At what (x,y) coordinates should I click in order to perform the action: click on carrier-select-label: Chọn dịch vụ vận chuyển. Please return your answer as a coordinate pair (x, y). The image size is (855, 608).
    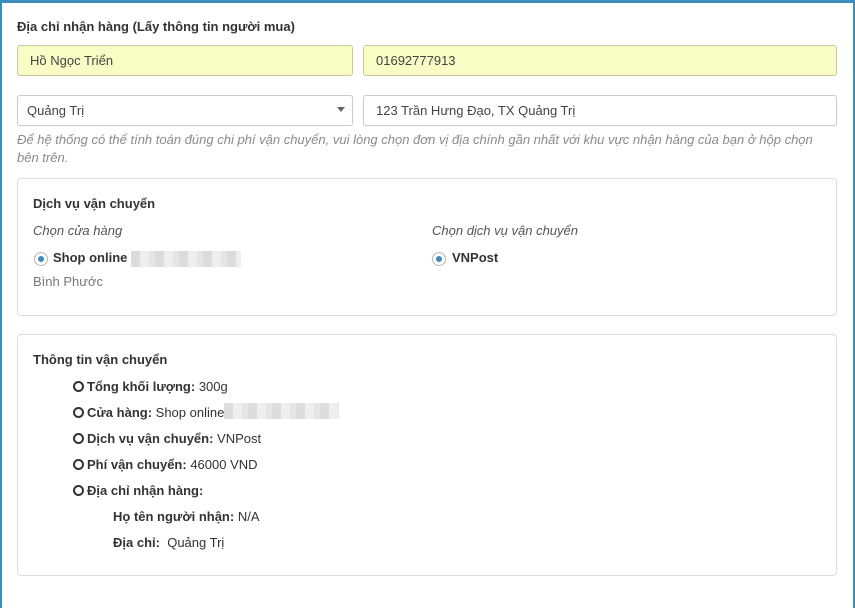
    Looking at the image, I should click on (505, 230).